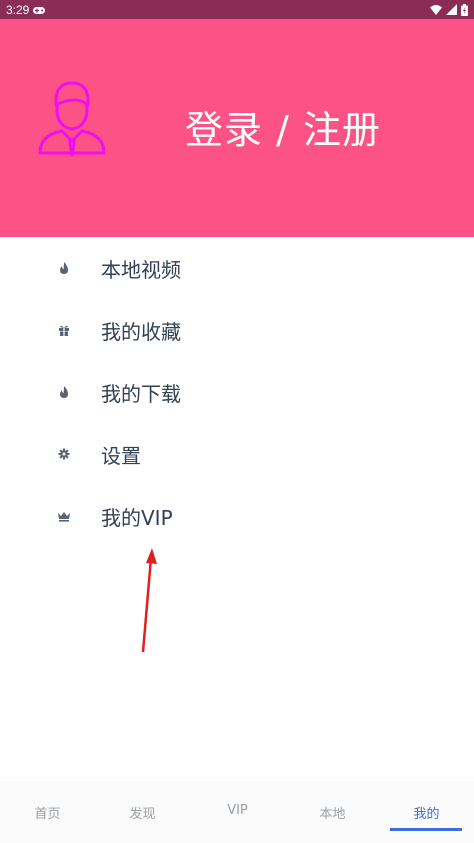  What do you see at coordinates (141, 270) in the screenshot?
I see `menu-label: 本地视频` at bounding box center [141, 270].